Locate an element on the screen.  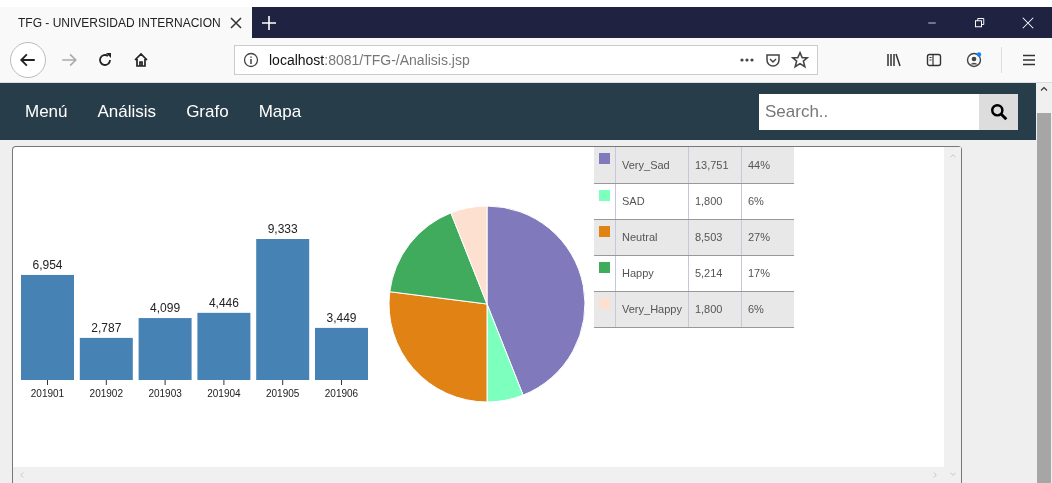
nav-link: Menú is located at coordinates (48, 111).